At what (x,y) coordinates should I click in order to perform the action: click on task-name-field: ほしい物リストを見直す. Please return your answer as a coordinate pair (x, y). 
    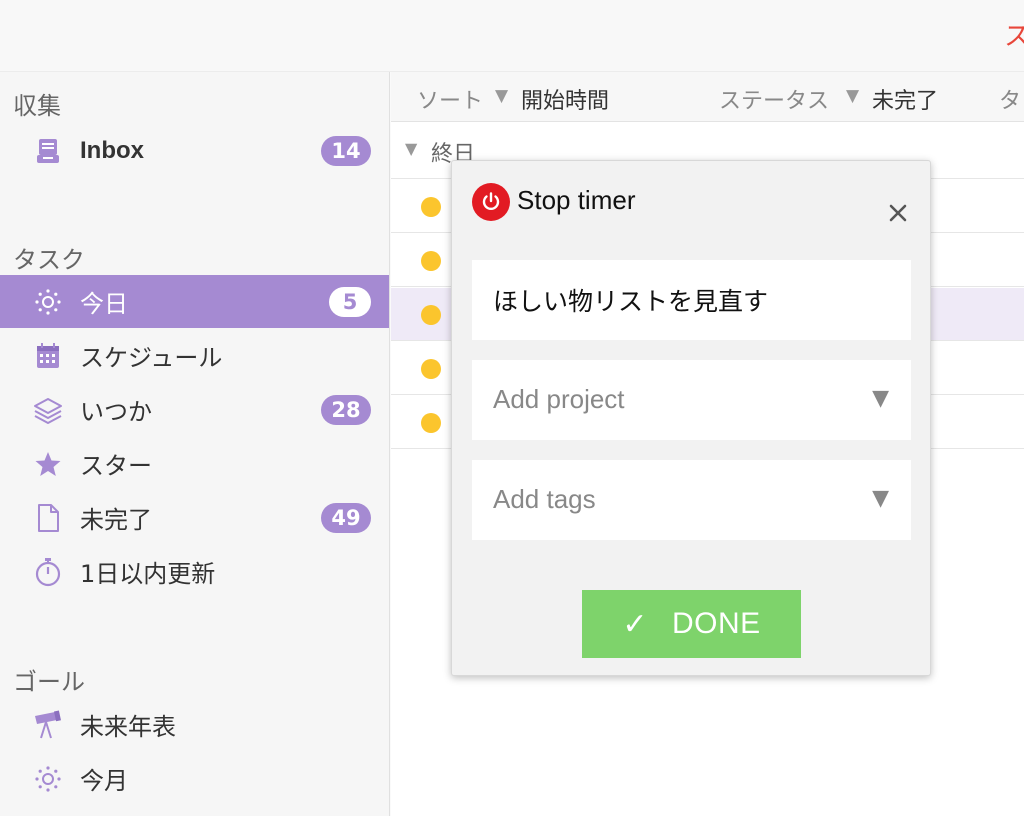
    Looking at the image, I should click on (691, 300).